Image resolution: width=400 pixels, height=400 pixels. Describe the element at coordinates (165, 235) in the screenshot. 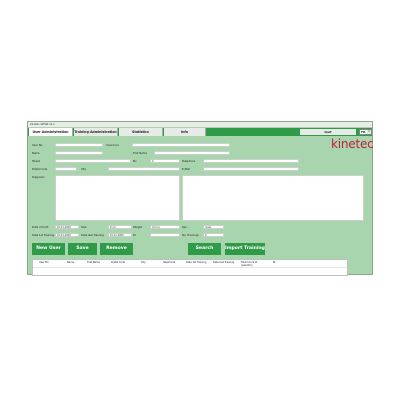

I see `bi-field` at that location.